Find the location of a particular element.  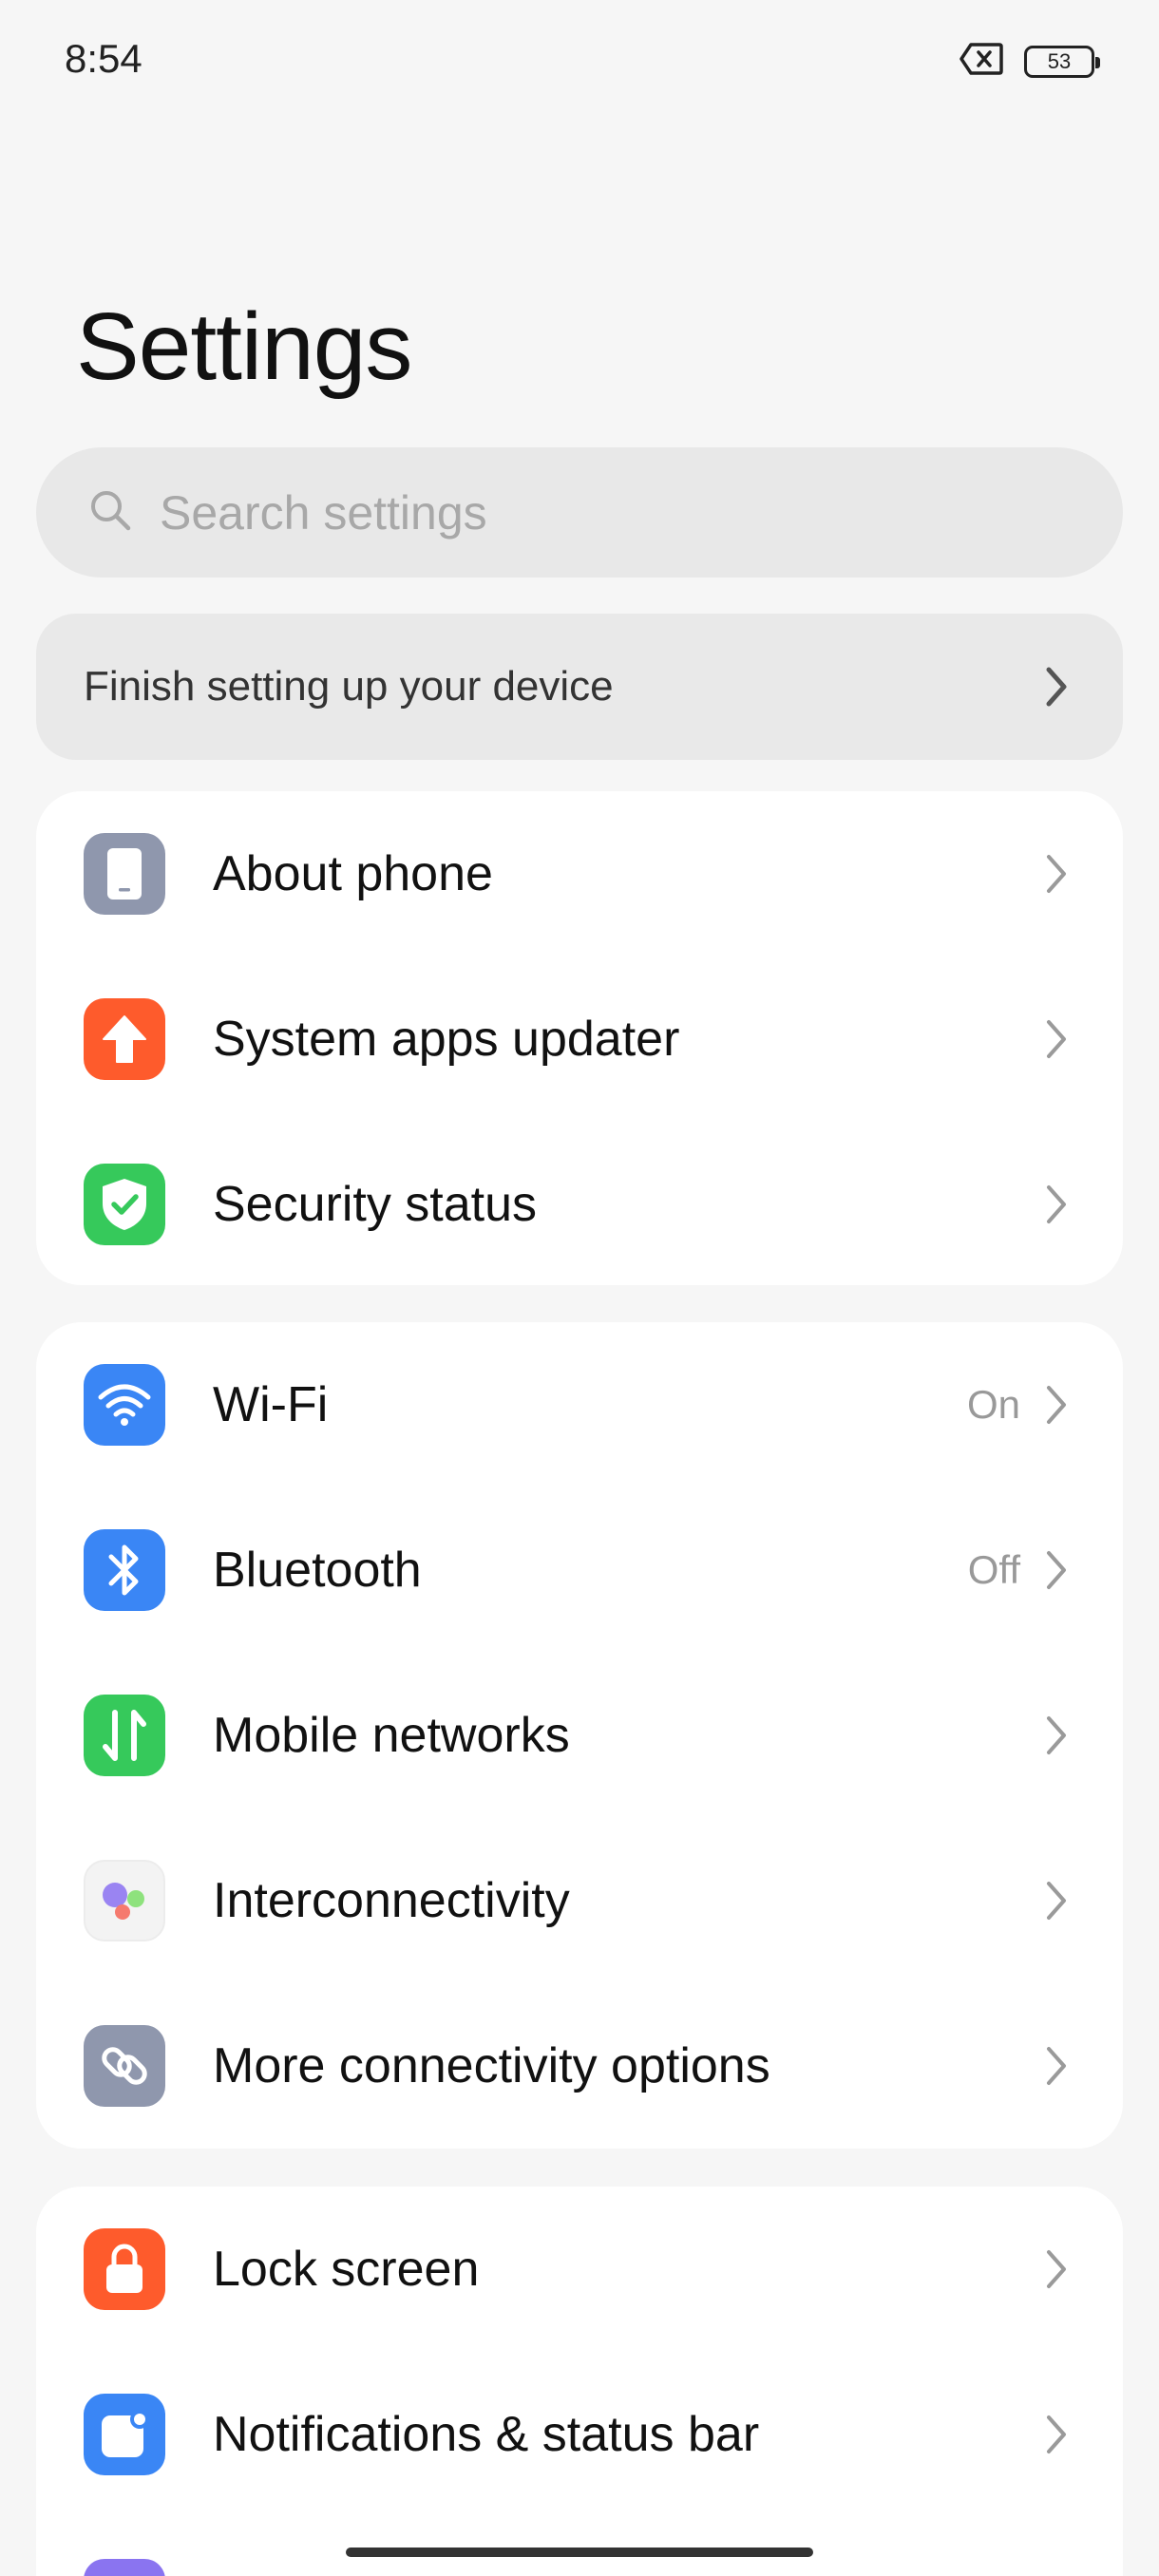

settings-item-label: About phone is located at coordinates (353, 873).